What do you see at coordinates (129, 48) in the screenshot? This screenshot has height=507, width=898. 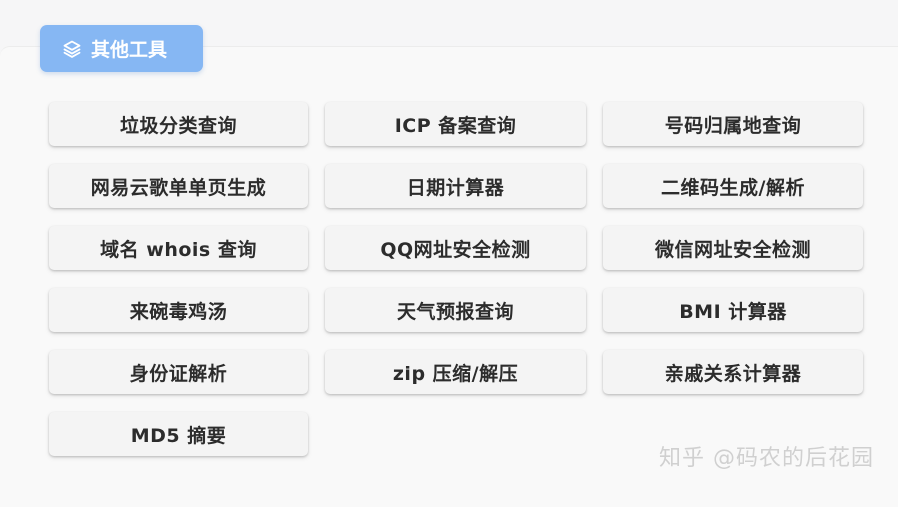 I see `category-title: 其他工具` at bounding box center [129, 48].